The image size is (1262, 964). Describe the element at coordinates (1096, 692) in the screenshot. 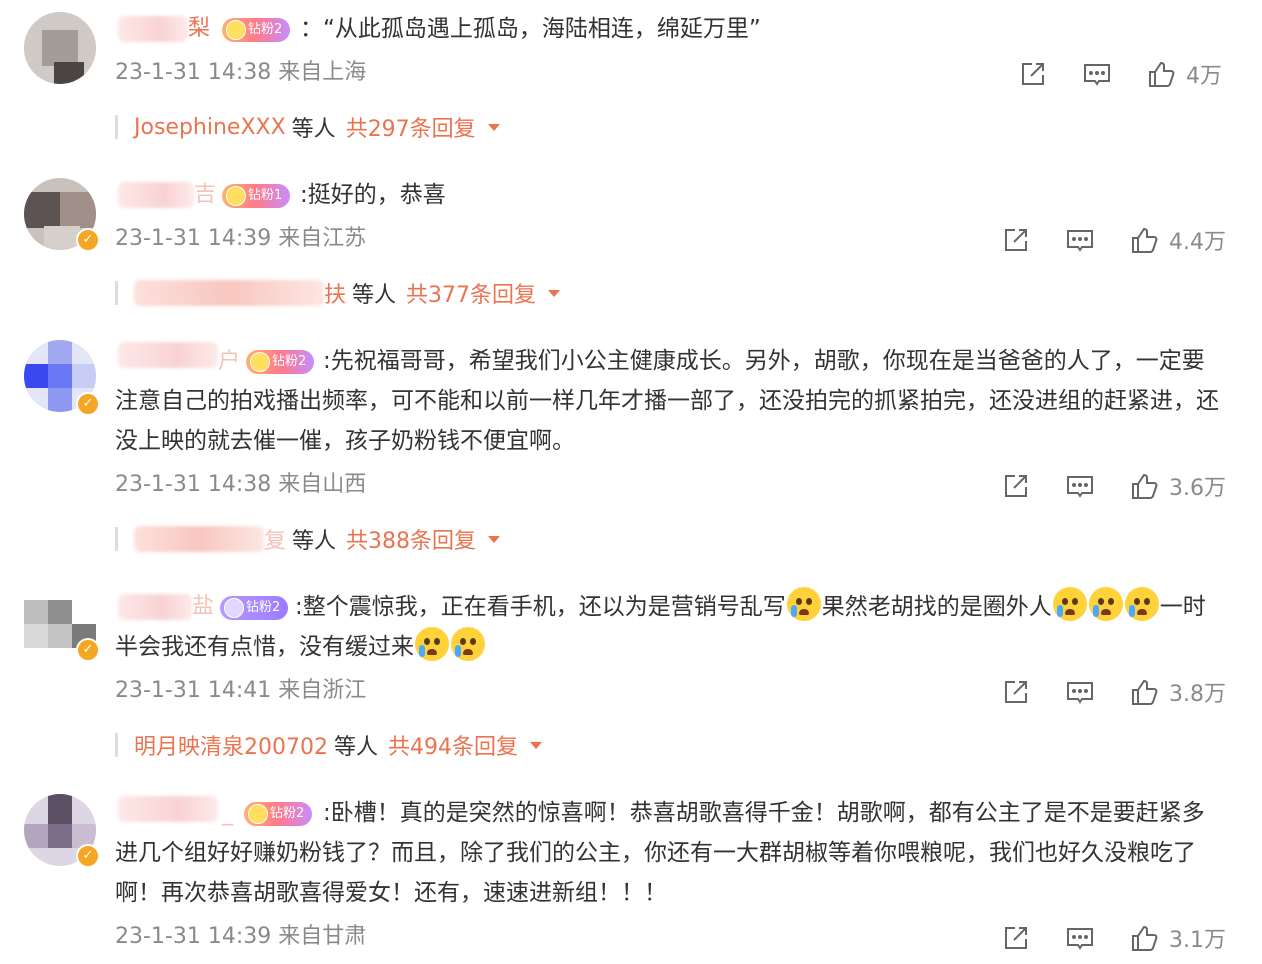

I see `comment-actions: 3.8万` at that location.